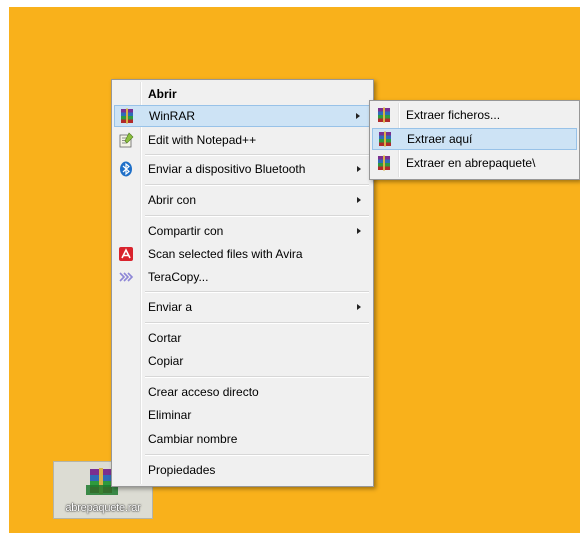 Image resolution: width=580 pixels, height=533 pixels. Describe the element at coordinates (172, 200) in the screenshot. I see `menu-item-label: Abrir con` at that location.